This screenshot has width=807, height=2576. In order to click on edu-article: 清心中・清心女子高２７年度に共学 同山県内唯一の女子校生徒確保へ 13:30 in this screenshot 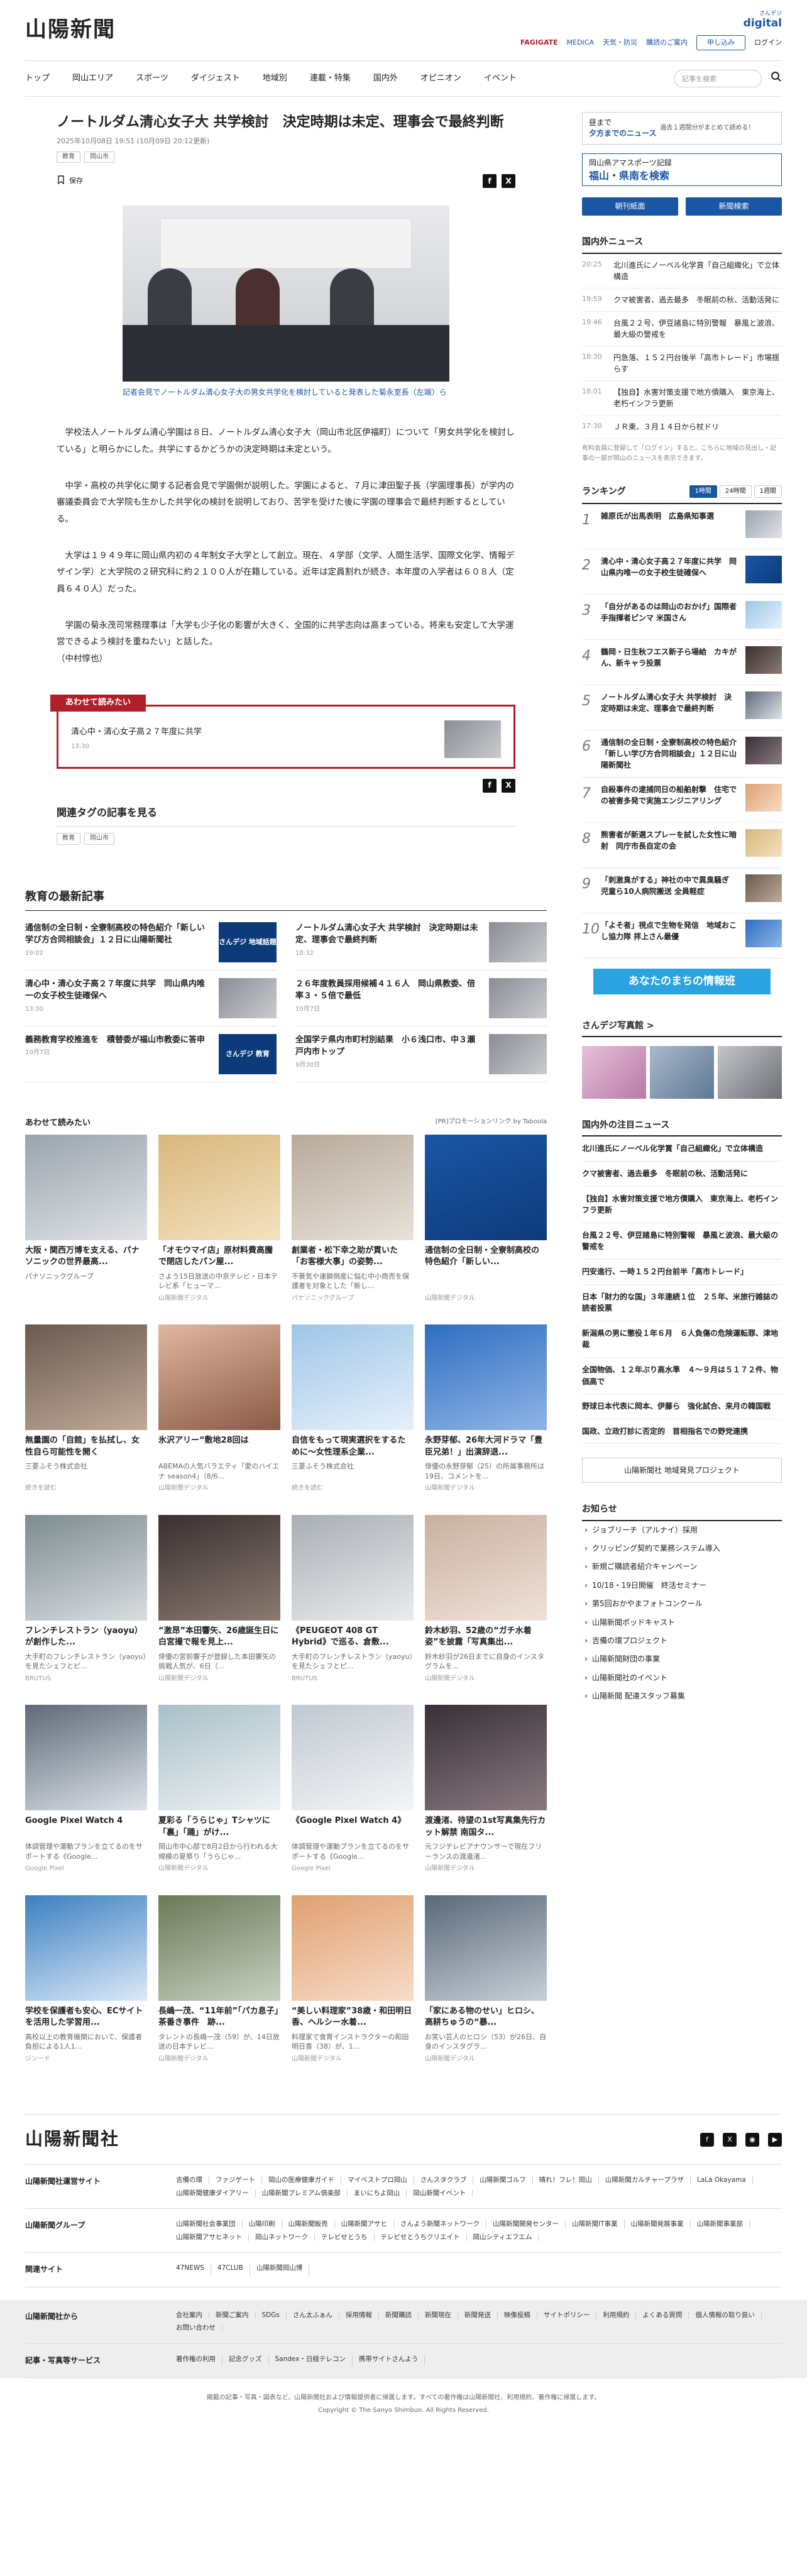, I will do `click(151, 999)`.